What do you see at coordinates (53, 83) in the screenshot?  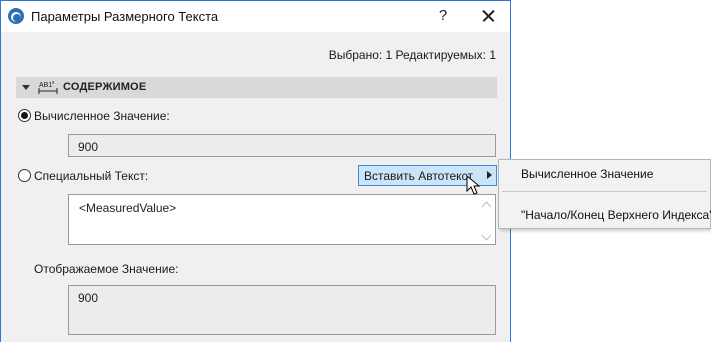 I see `svg-text: x` at bounding box center [53, 83].